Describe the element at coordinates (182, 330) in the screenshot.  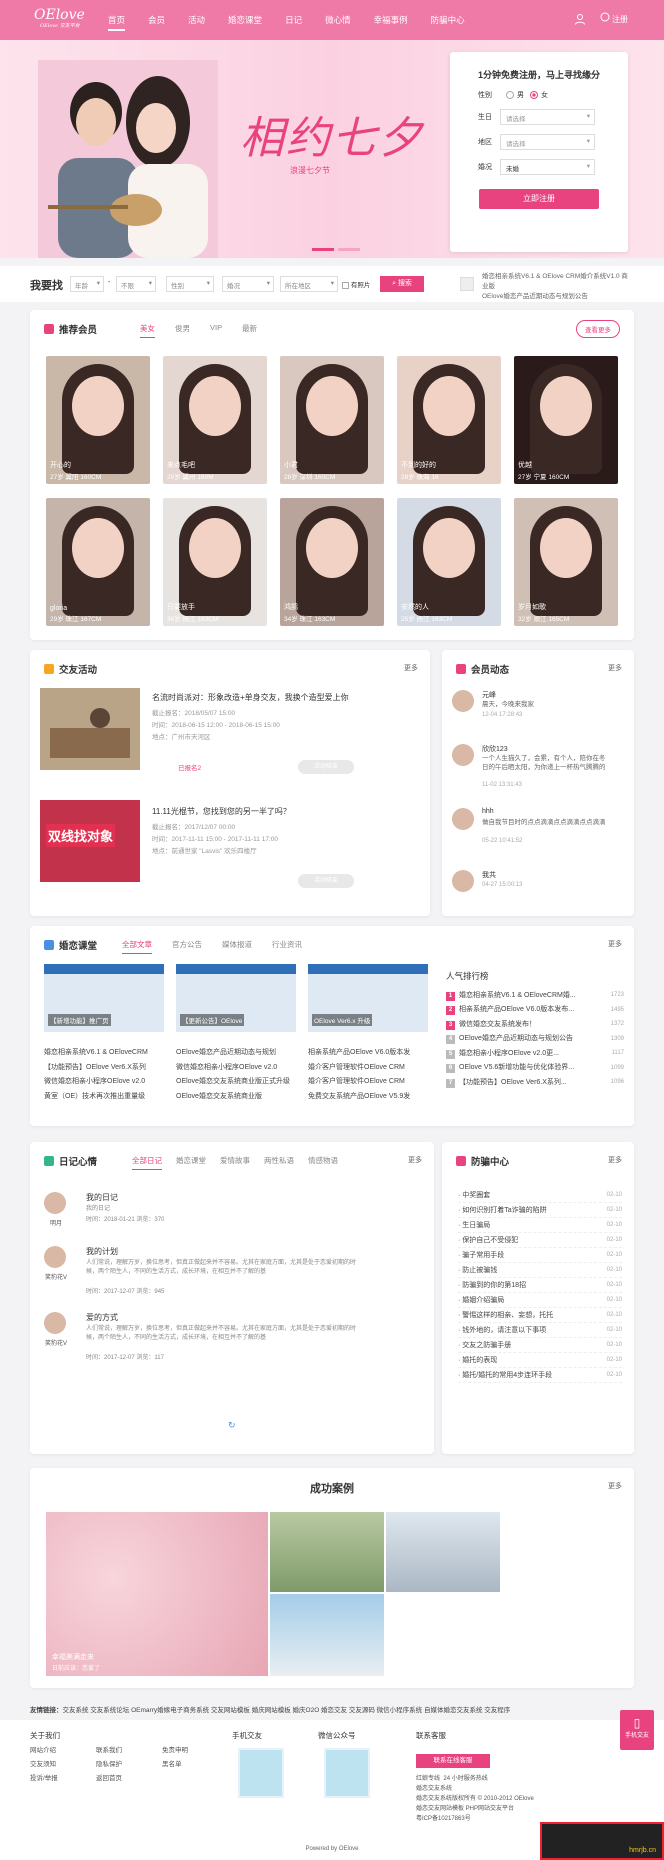
I see `tab-male: 俊男` at that location.